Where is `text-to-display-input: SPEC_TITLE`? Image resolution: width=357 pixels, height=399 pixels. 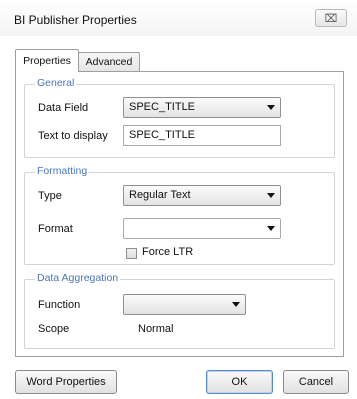 text-to-display-input: SPEC_TITLE is located at coordinates (202, 135).